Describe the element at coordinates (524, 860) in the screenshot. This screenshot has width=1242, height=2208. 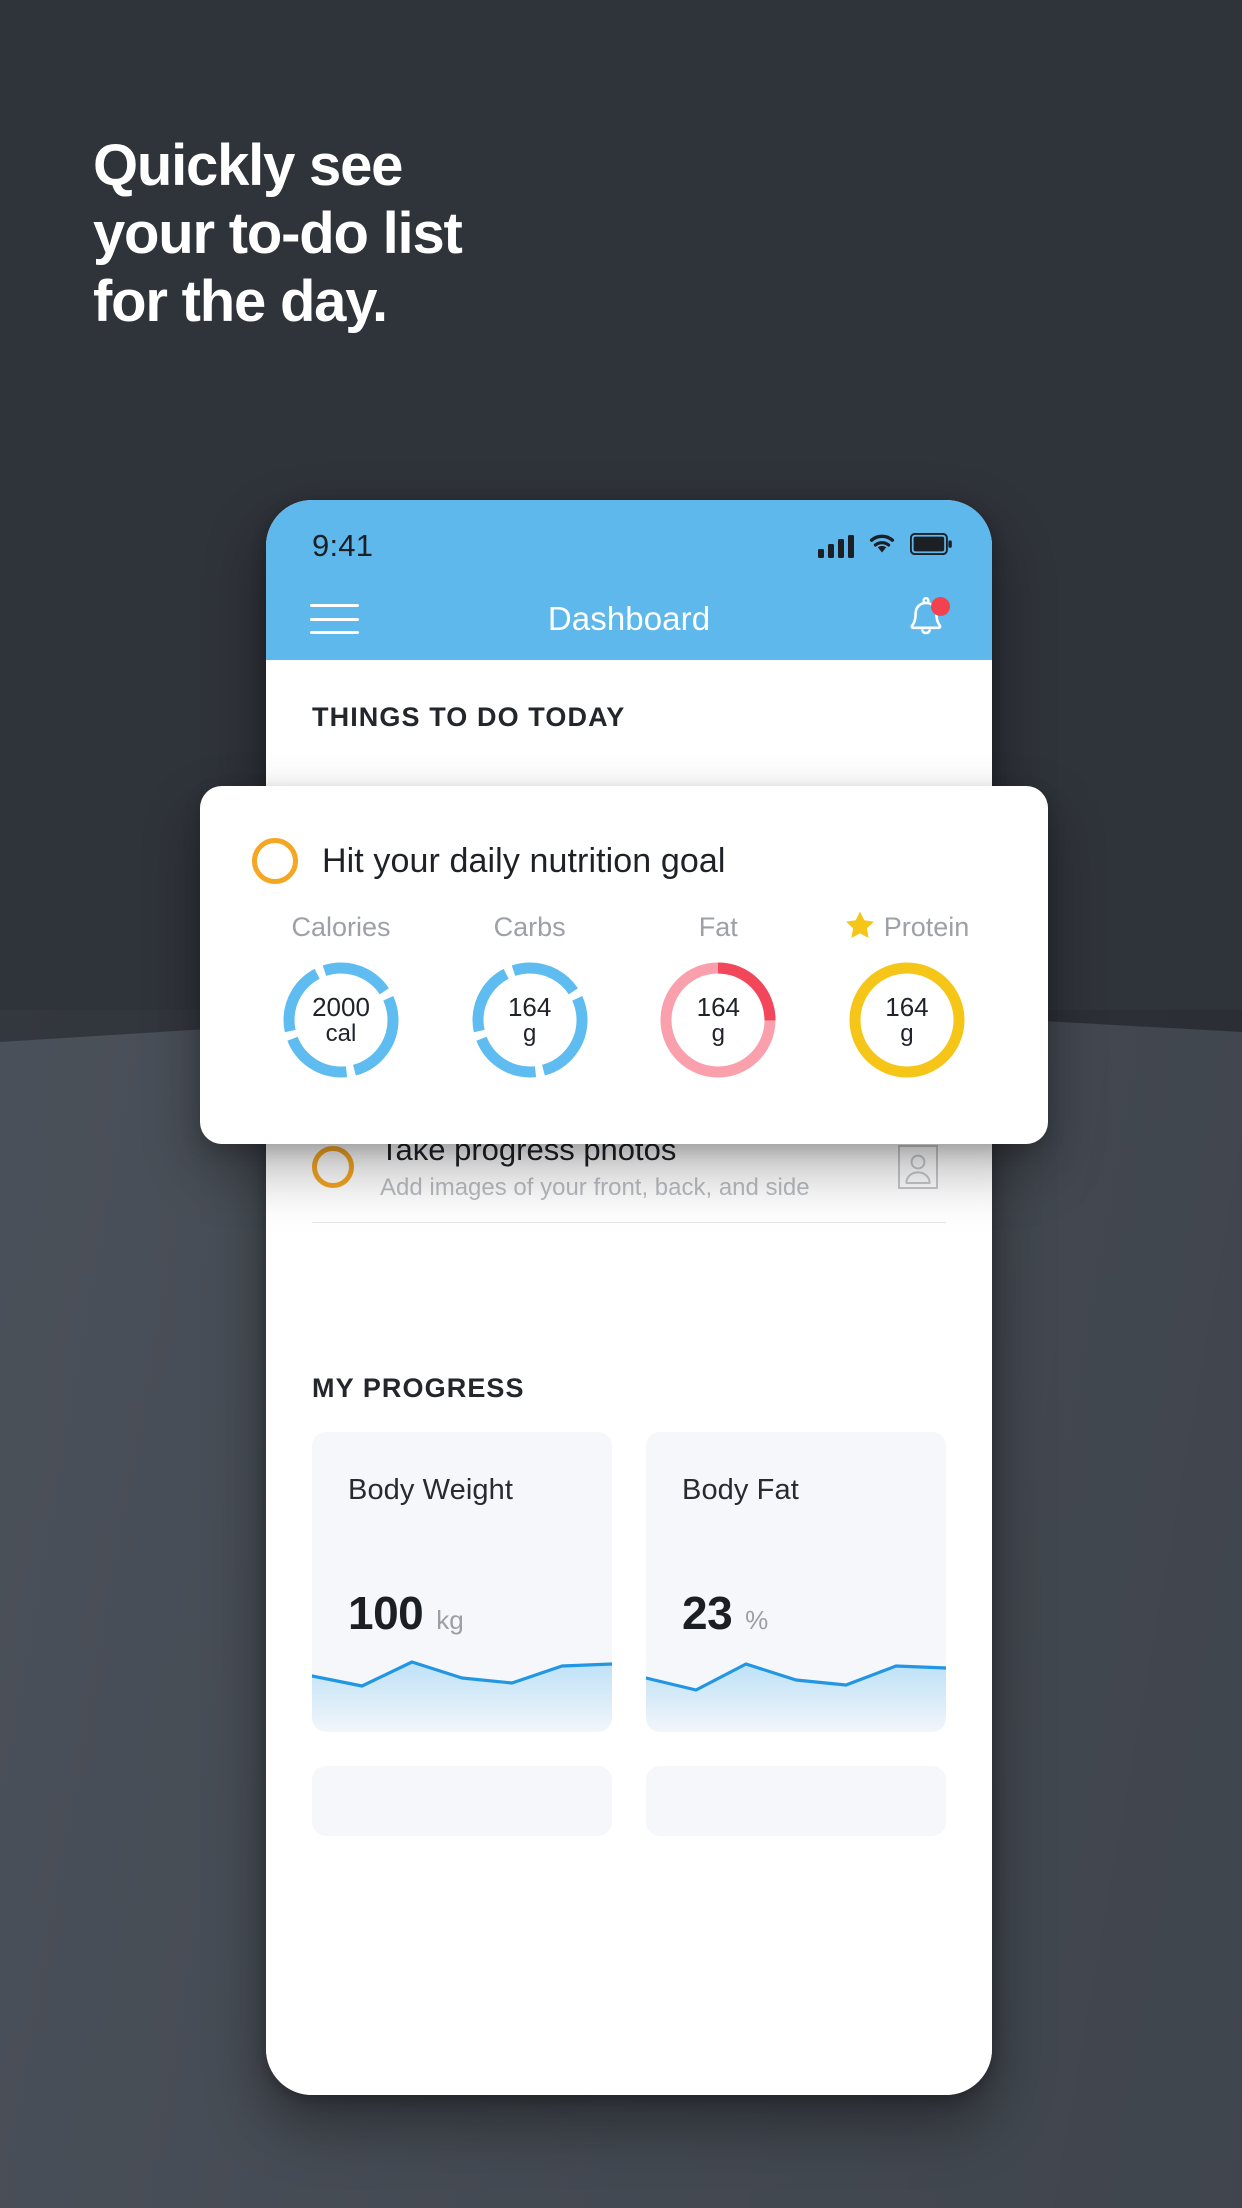
I see `nutrition-card-title: Hit your daily nutrition goal` at that location.